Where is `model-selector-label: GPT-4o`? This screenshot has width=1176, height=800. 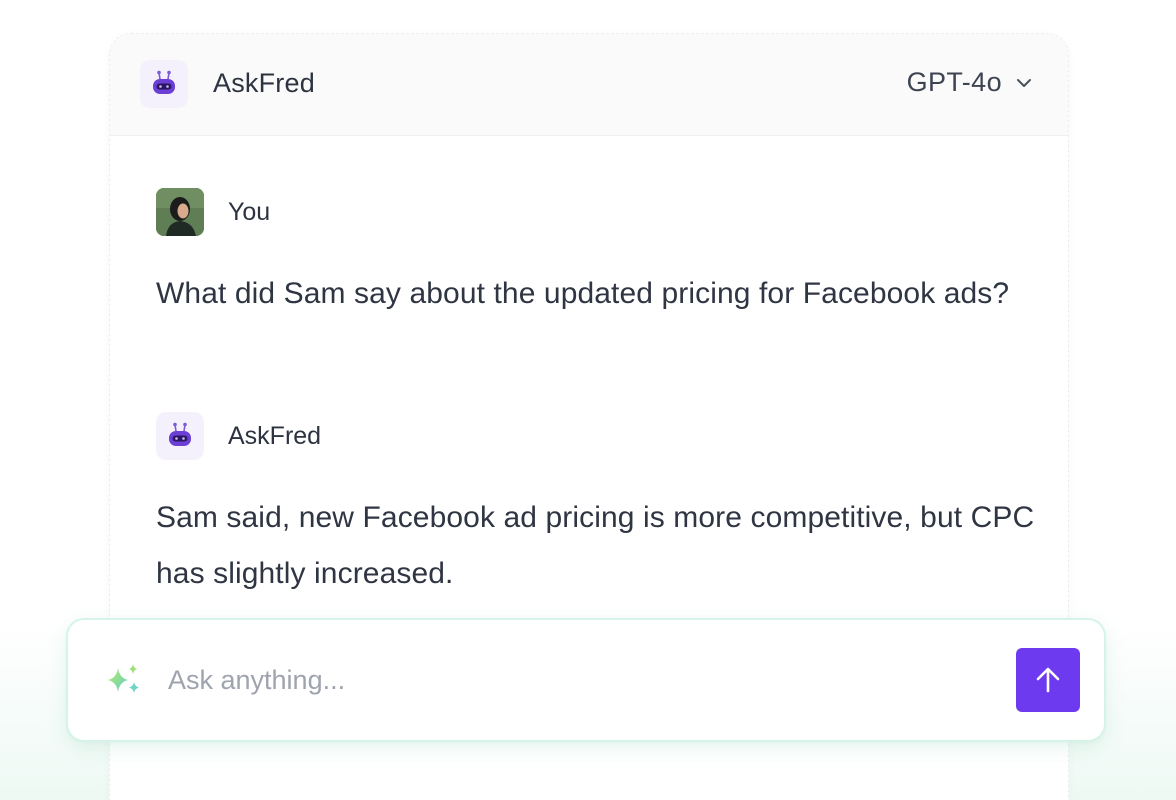
model-selector-label: GPT-4o is located at coordinates (954, 82).